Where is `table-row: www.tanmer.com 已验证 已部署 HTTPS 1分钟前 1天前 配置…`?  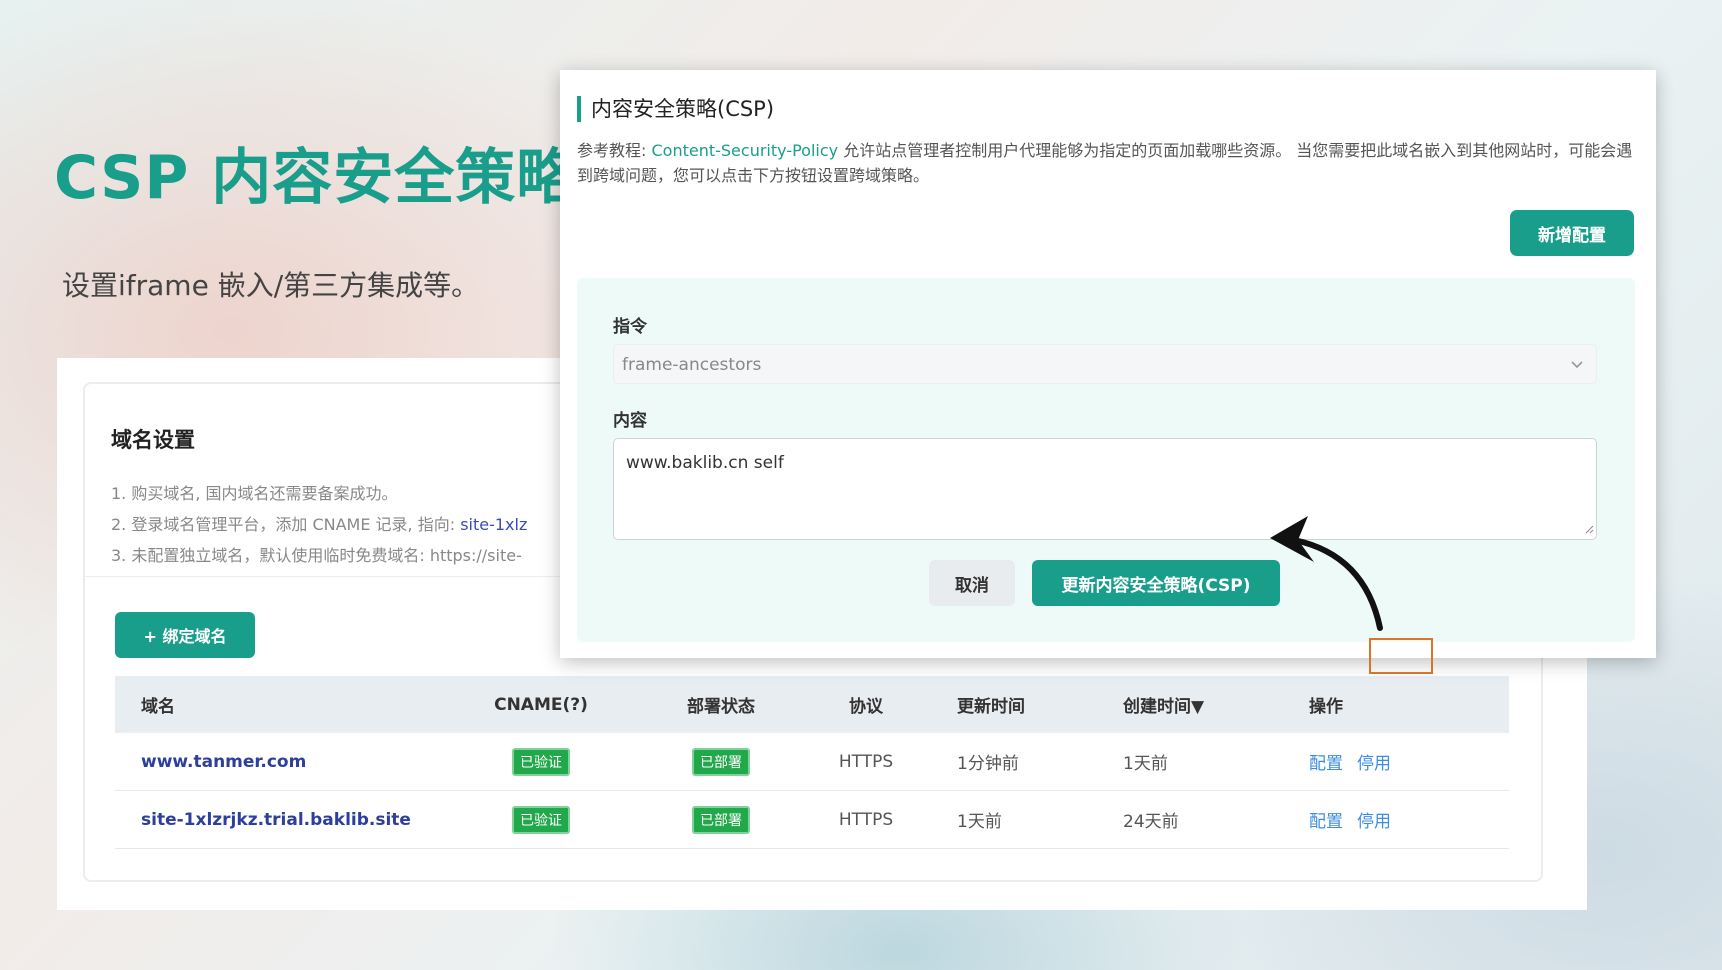 table-row: www.tanmer.com 已验证 已部署 HTTPS 1分钟前 1天前 配置… is located at coordinates (812, 762).